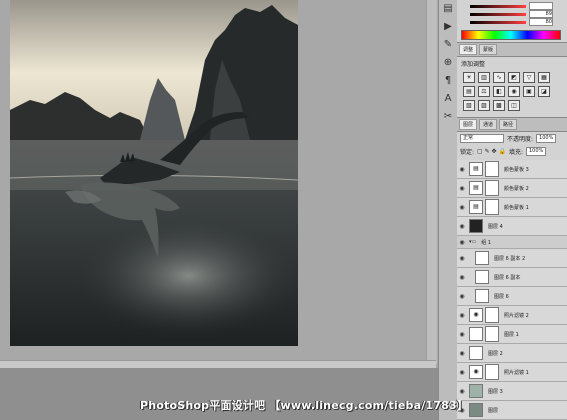 Image resolution: width=567 pixels, height=420 pixels. I want to click on layer-row: ◉ 图层, so click(512, 410).